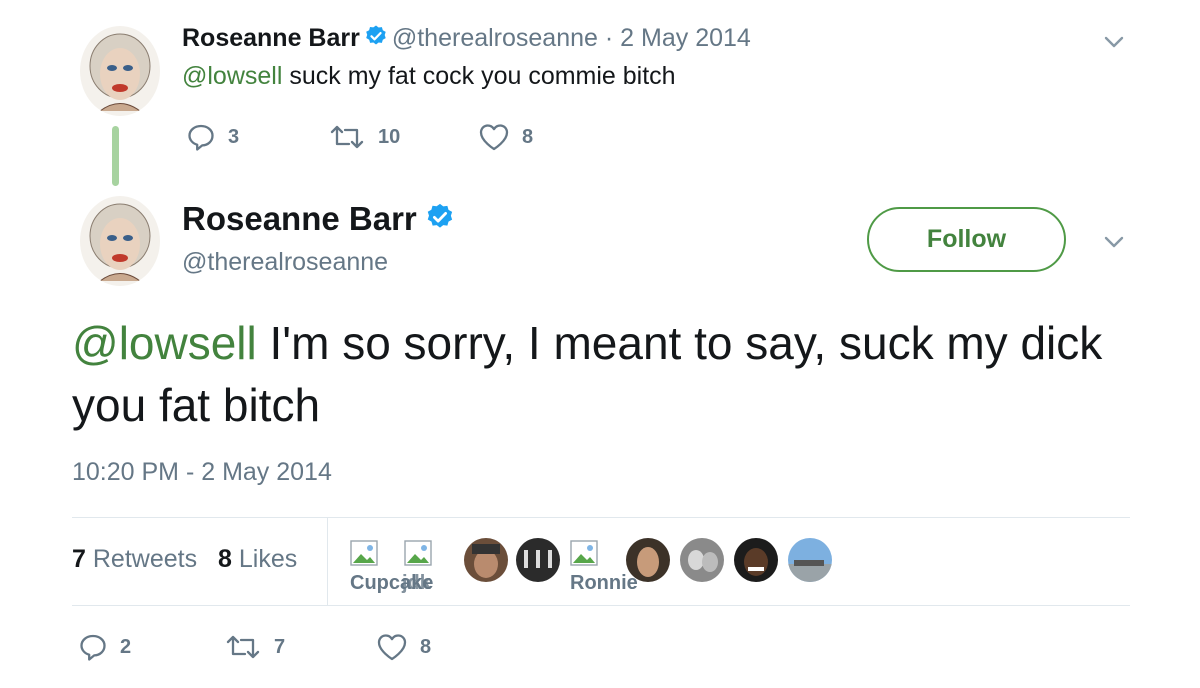 Image resolution: width=1200 pixels, height=688 pixels. What do you see at coordinates (79, 559) in the screenshot?
I see `retweets-stat-count: 7` at bounding box center [79, 559].